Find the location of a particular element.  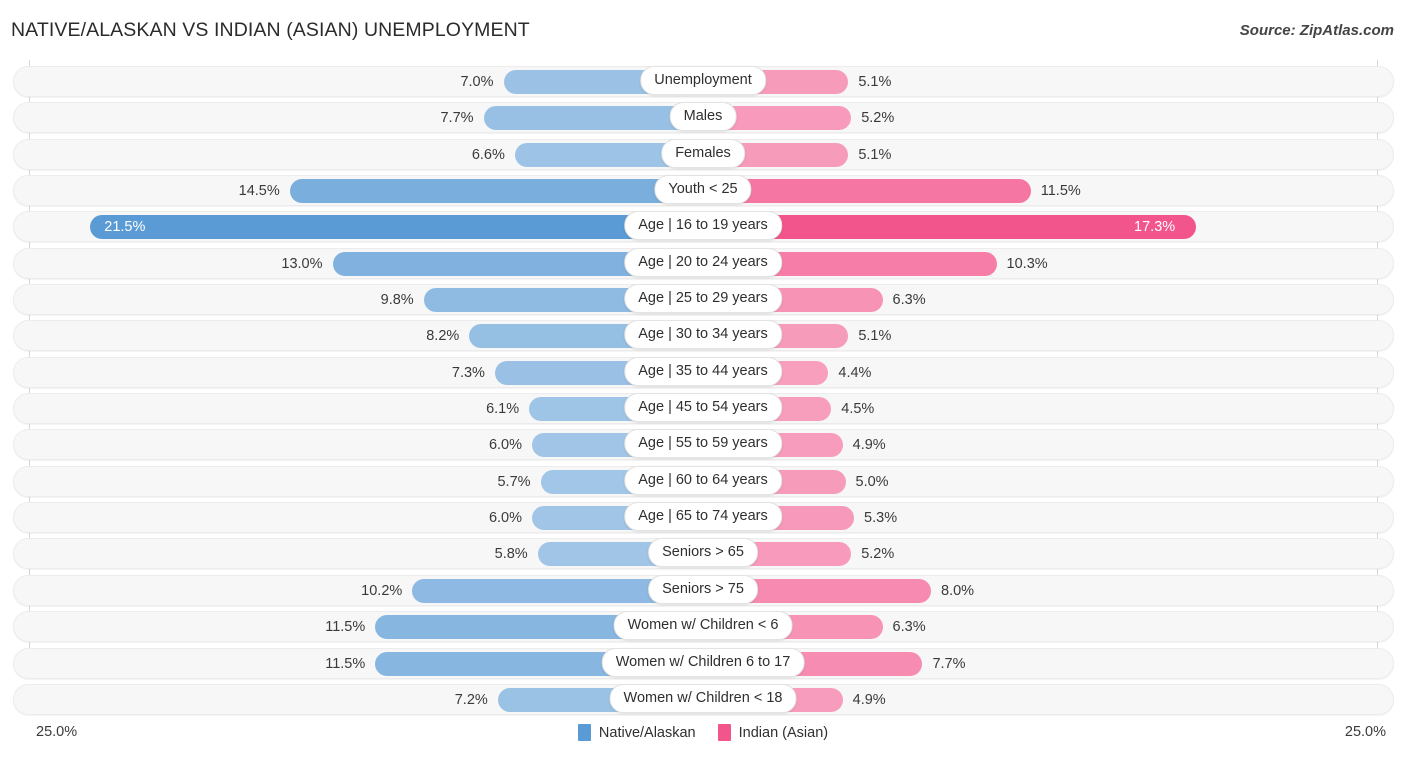

category-label: Women w/ Children 6 to 17 is located at coordinates (703, 662).